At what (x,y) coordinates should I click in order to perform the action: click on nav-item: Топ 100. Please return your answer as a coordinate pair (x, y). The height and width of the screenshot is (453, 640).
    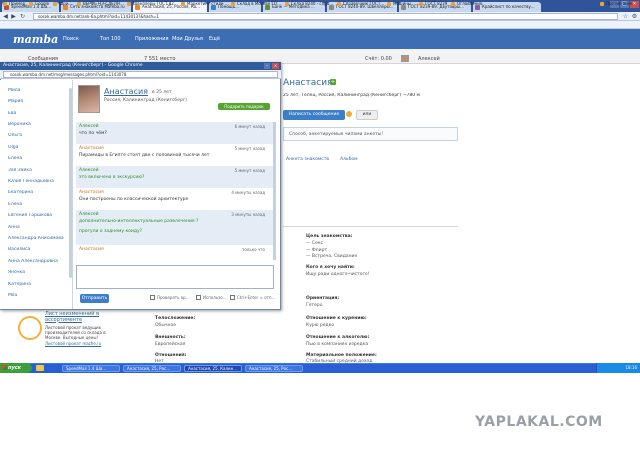
    Looking at the image, I should click on (110, 39).